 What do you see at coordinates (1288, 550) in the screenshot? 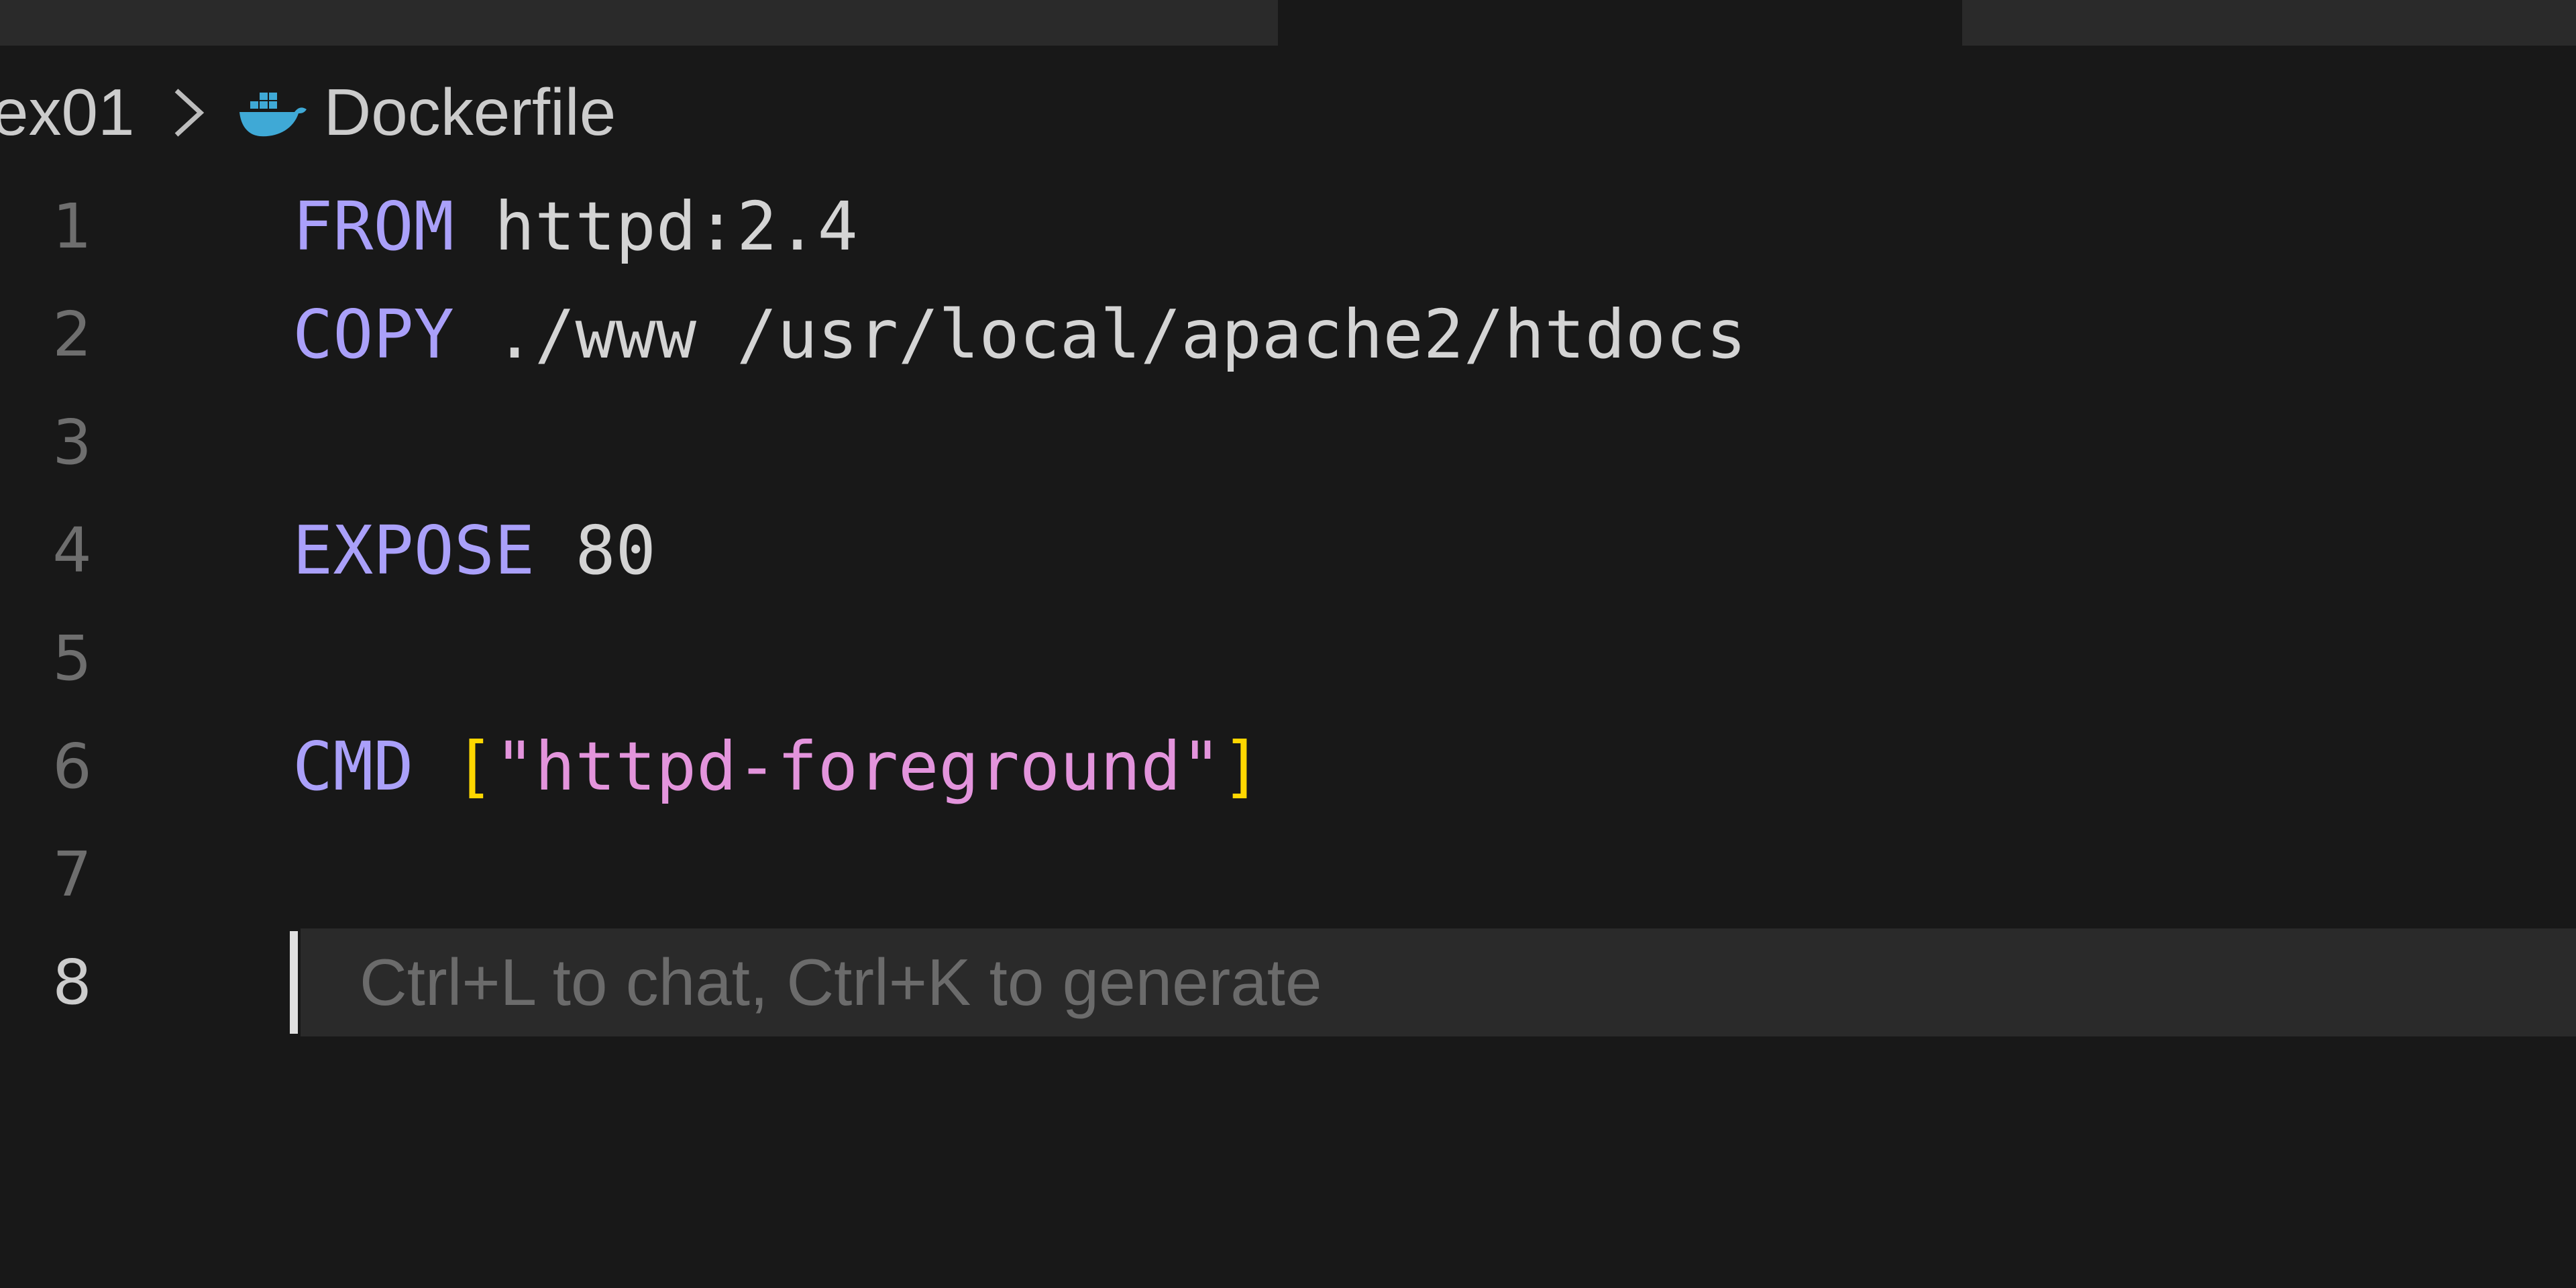
I see `code-line: 4 EXPOSE 80` at bounding box center [1288, 550].